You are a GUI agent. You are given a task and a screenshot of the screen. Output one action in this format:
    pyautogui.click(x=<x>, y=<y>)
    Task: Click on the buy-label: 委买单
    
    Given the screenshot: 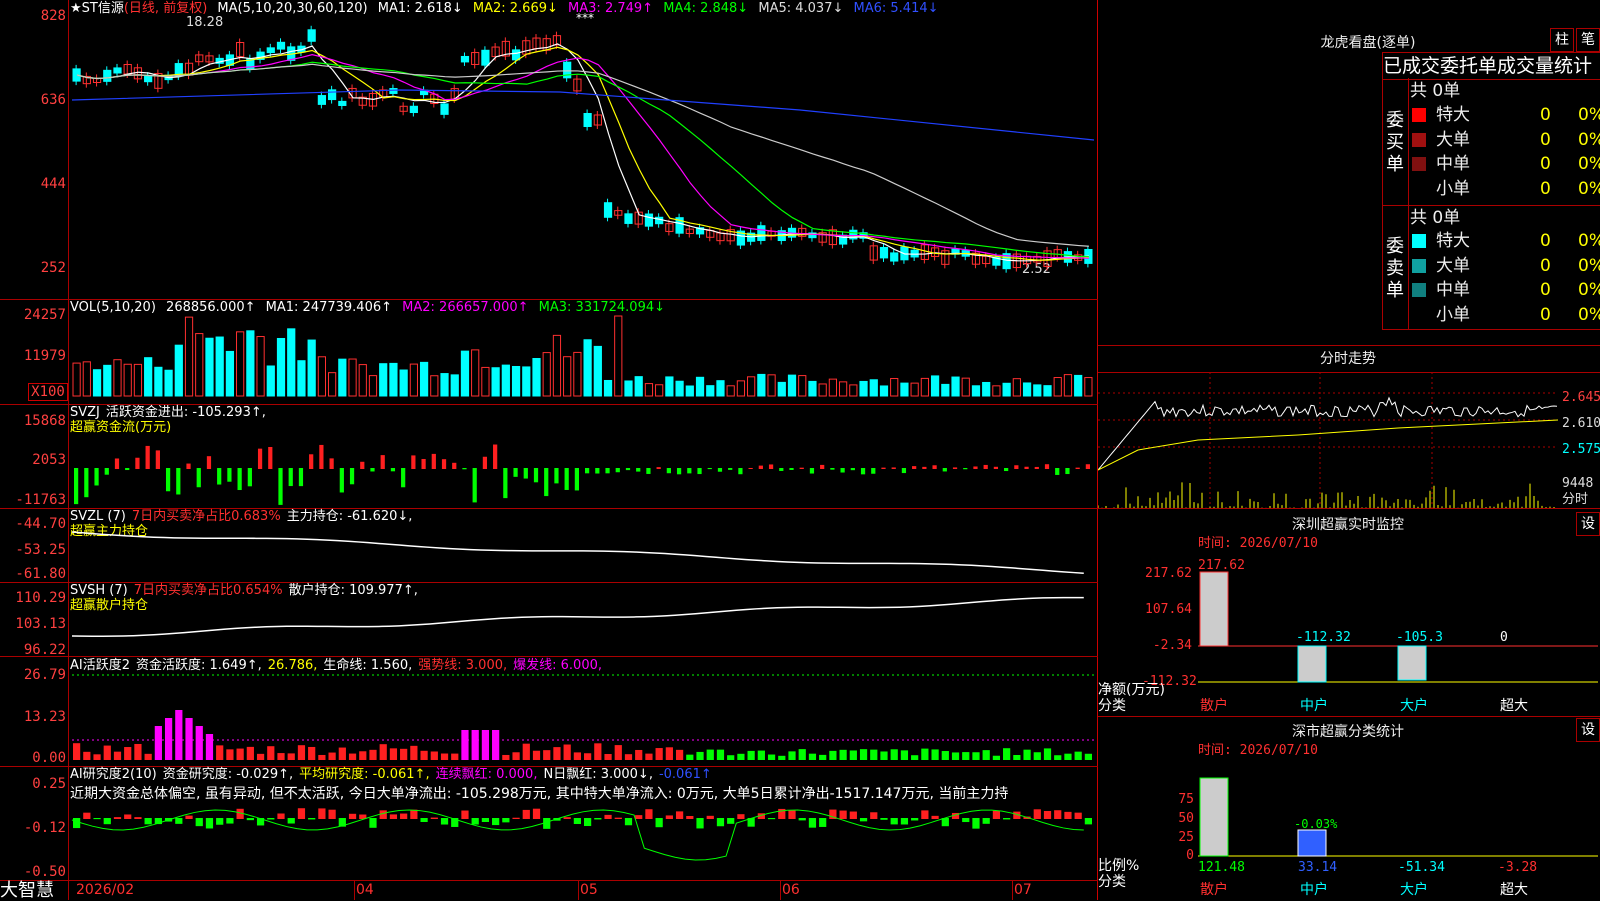 What is the action you would take?
    pyautogui.click(x=1395, y=142)
    